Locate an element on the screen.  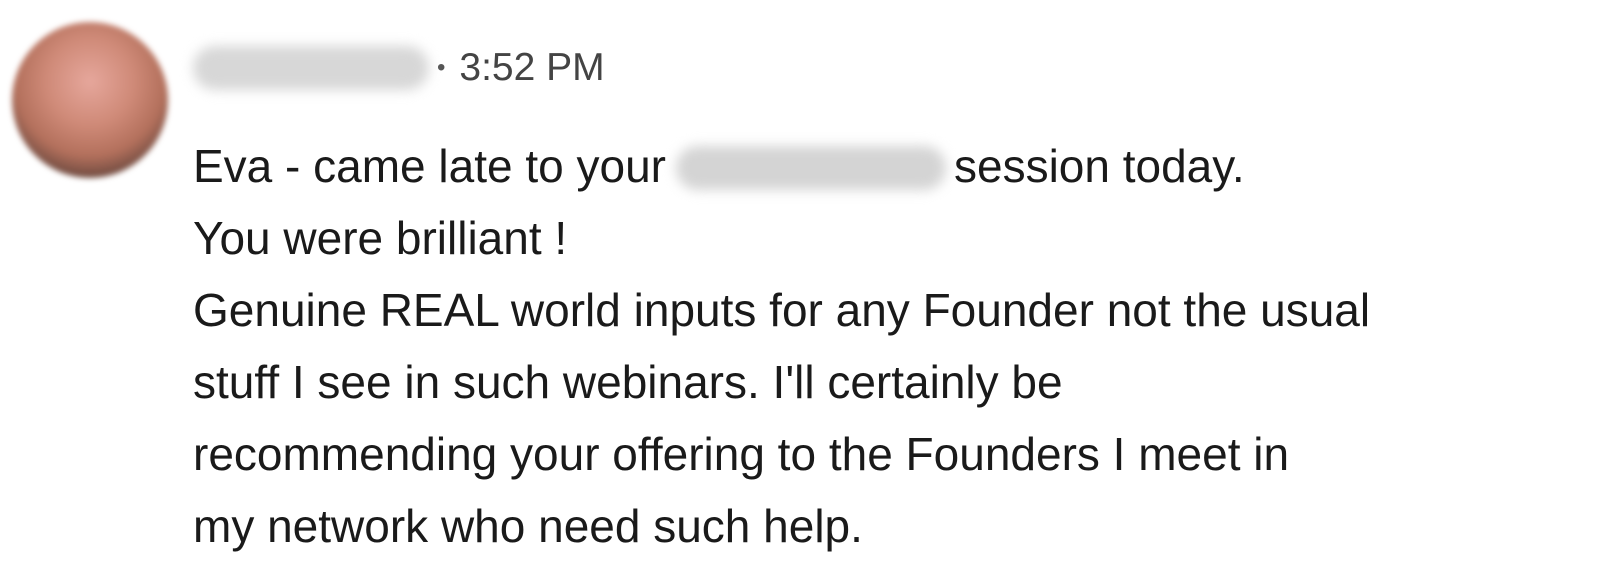
message-line: my network who need such help. is located at coordinates (528, 526).